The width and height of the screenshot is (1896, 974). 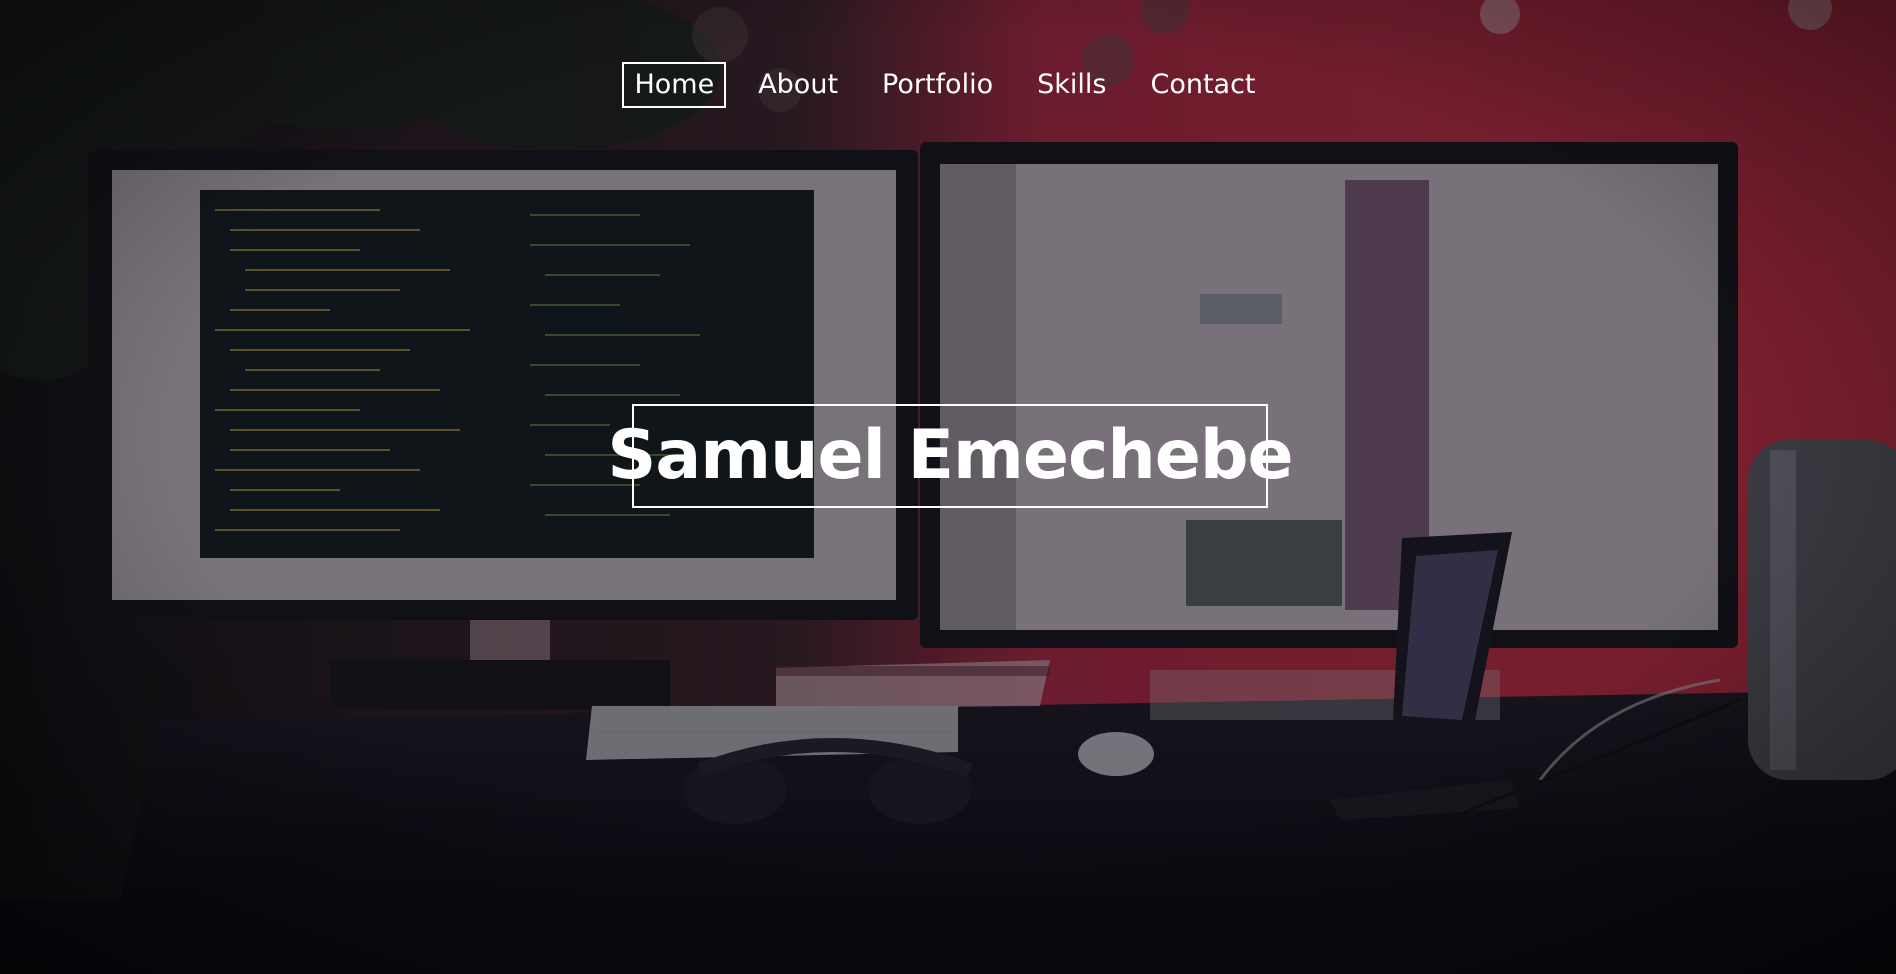 I want to click on nav-link-about: About, so click(x=798, y=85).